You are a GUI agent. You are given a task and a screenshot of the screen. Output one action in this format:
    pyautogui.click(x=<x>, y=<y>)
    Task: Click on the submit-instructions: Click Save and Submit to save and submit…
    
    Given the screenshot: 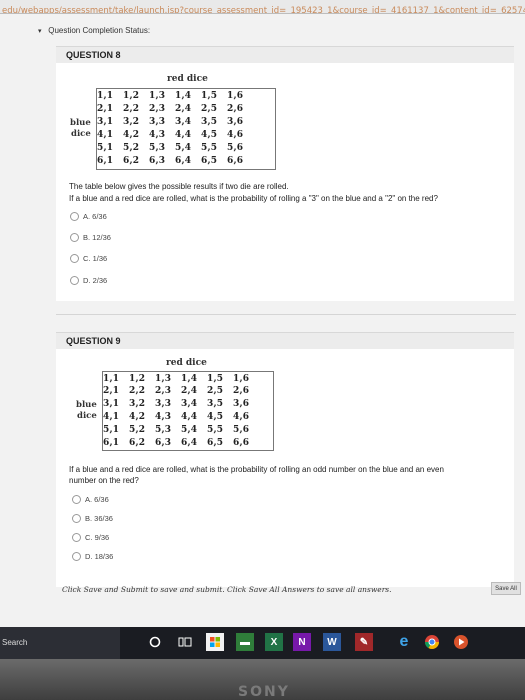 What is the action you would take?
    pyautogui.click(x=227, y=589)
    